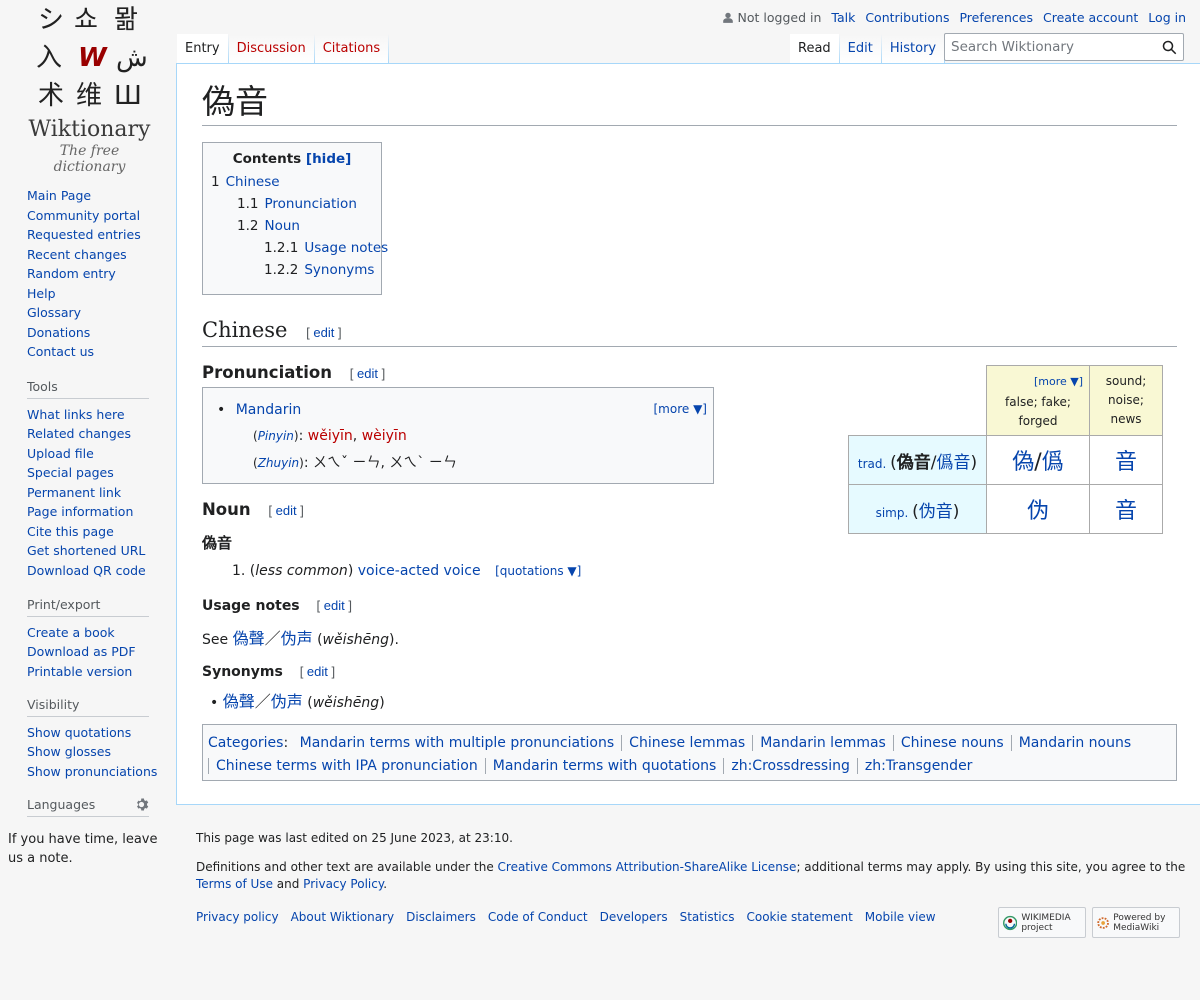 The image size is (1200, 1000). Describe the element at coordinates (936, 512) in the screenshot. I see `simp-form: 伪音` at that location.